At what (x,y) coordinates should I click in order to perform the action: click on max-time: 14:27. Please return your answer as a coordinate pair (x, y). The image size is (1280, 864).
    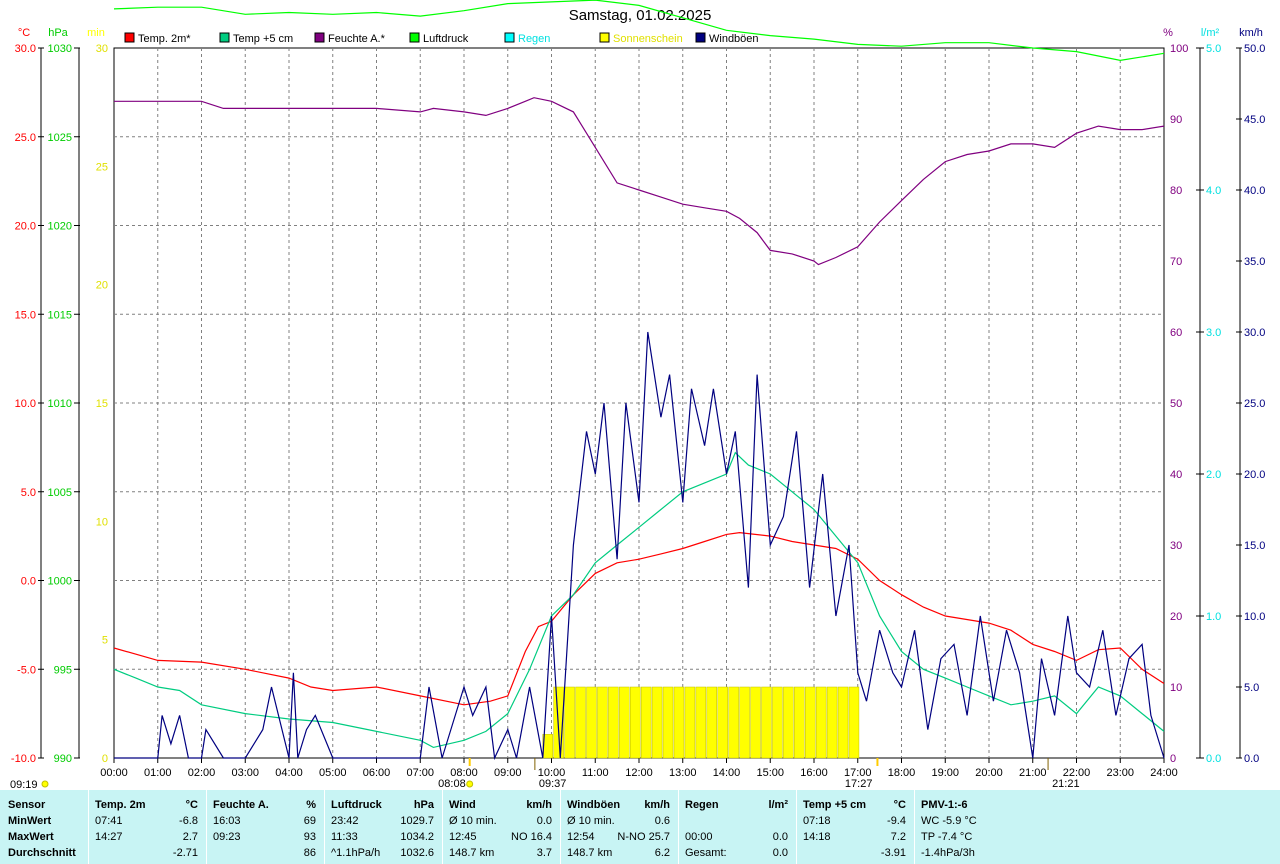
    Looking at the image, I should click on (109, 837).